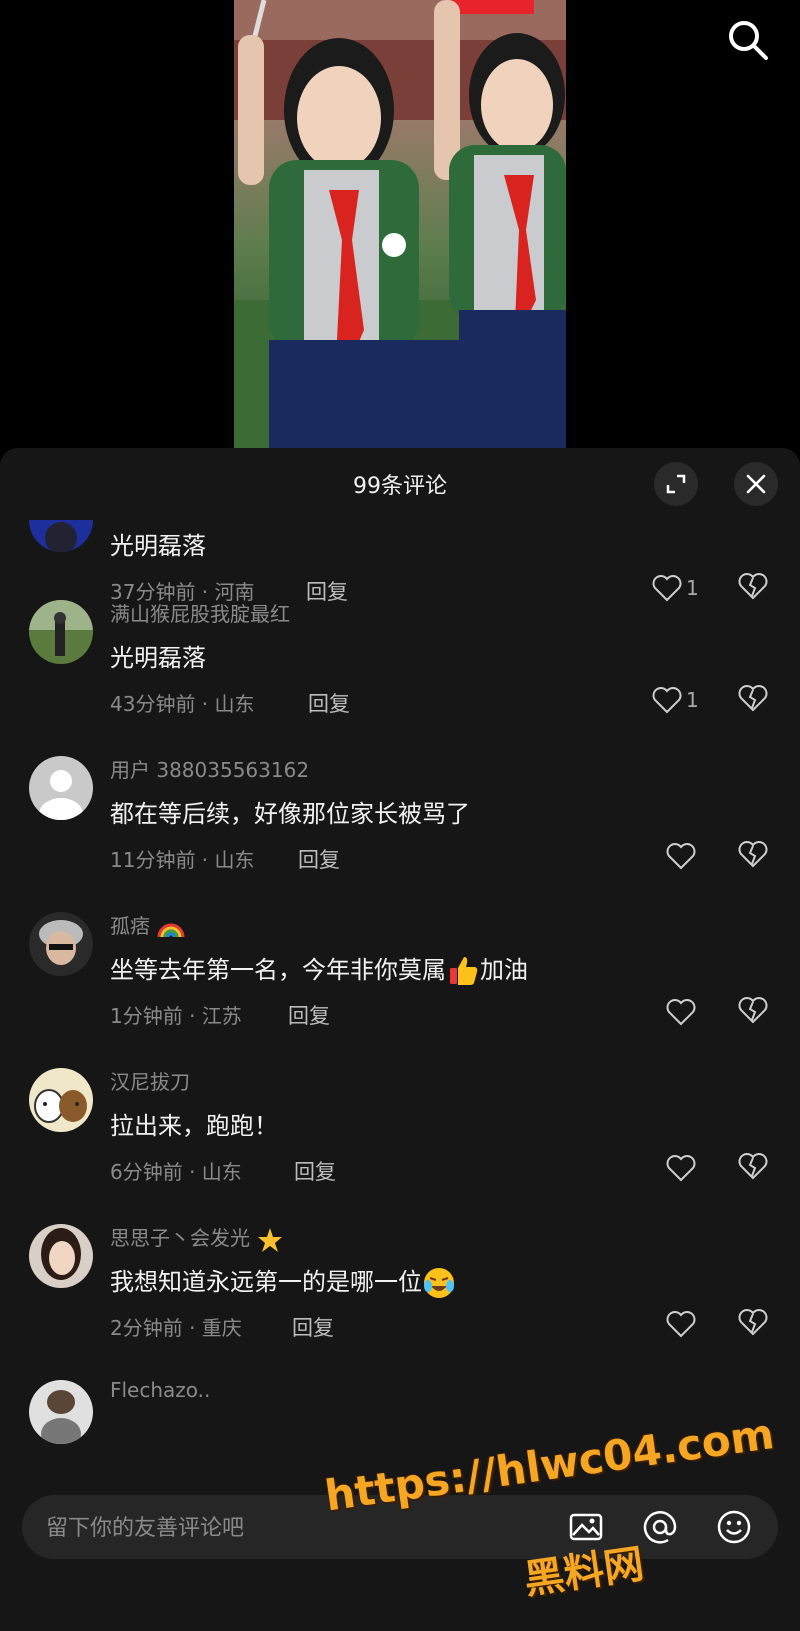 Image resolution: width=800 pixels, height=1631 pixels. What do you see at coordinates (306, 1528) in the screenshot?
I see `comment-input` at bounding box center [306, 1528].